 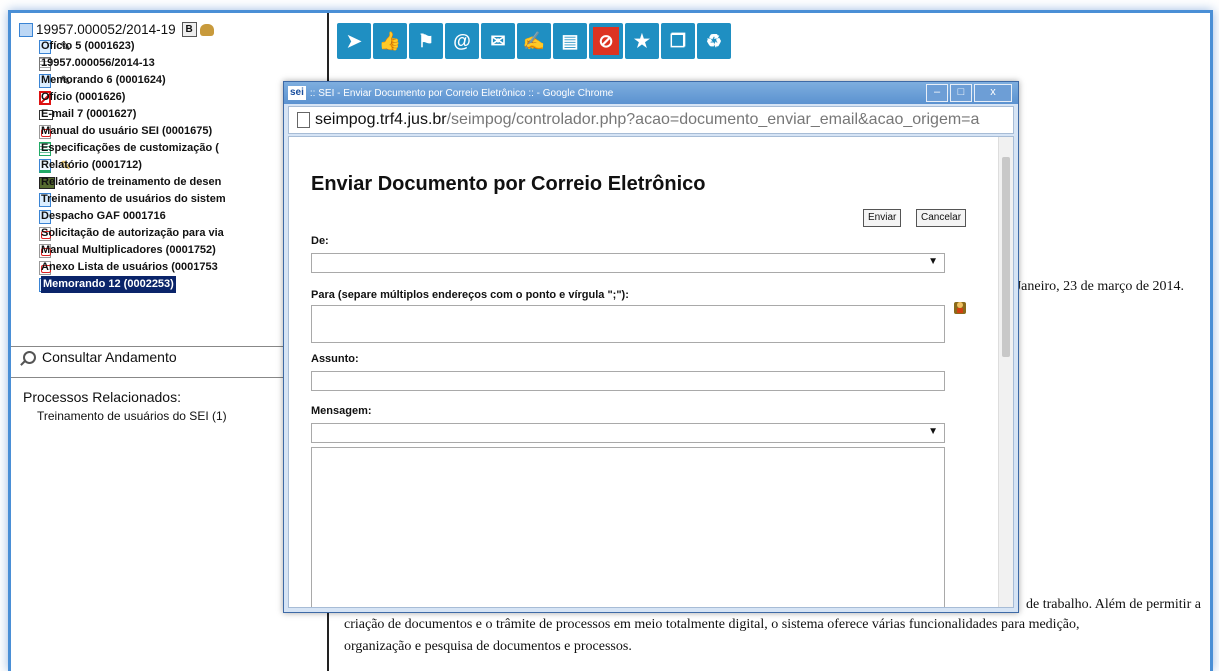 I want to click on tree-item-label: Manual do usuário SEI (0001675), so click(x=126, y=131).